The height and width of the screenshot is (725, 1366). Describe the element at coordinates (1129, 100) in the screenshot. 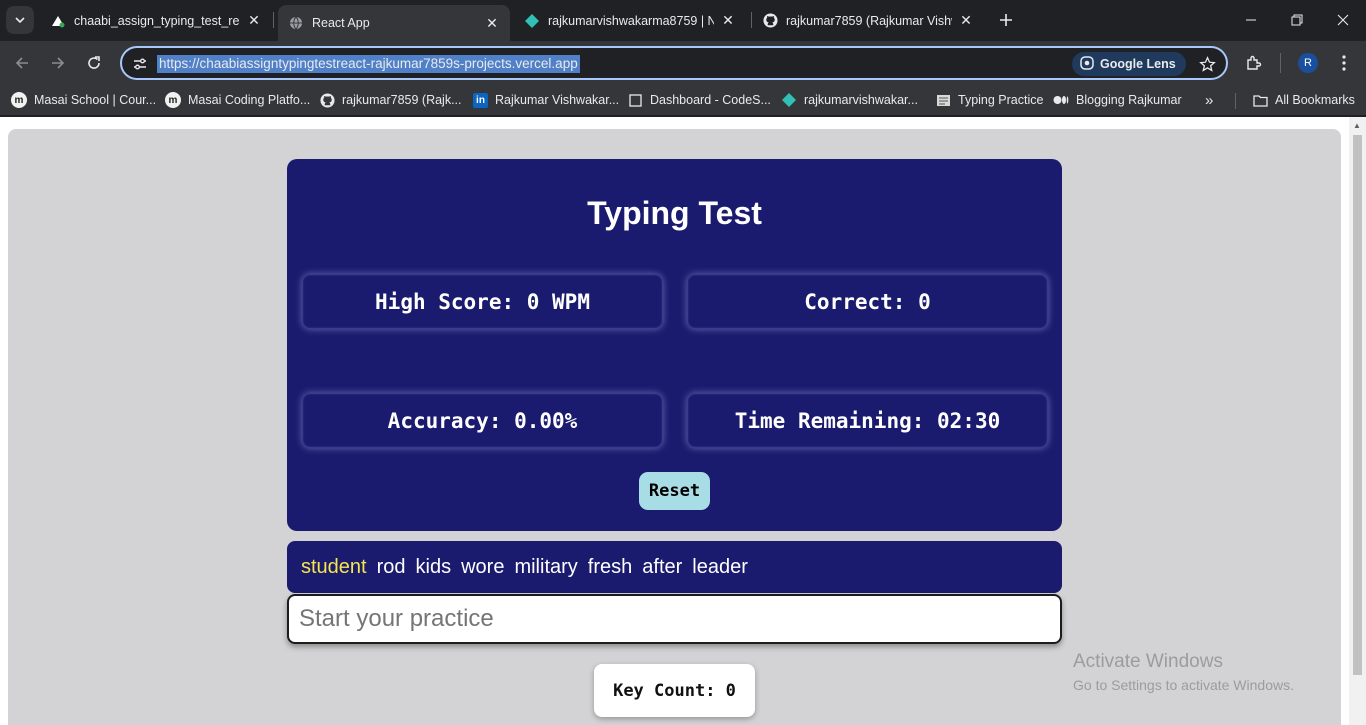

I see `bookmark-label: Blogging Rajkumar` at that location.